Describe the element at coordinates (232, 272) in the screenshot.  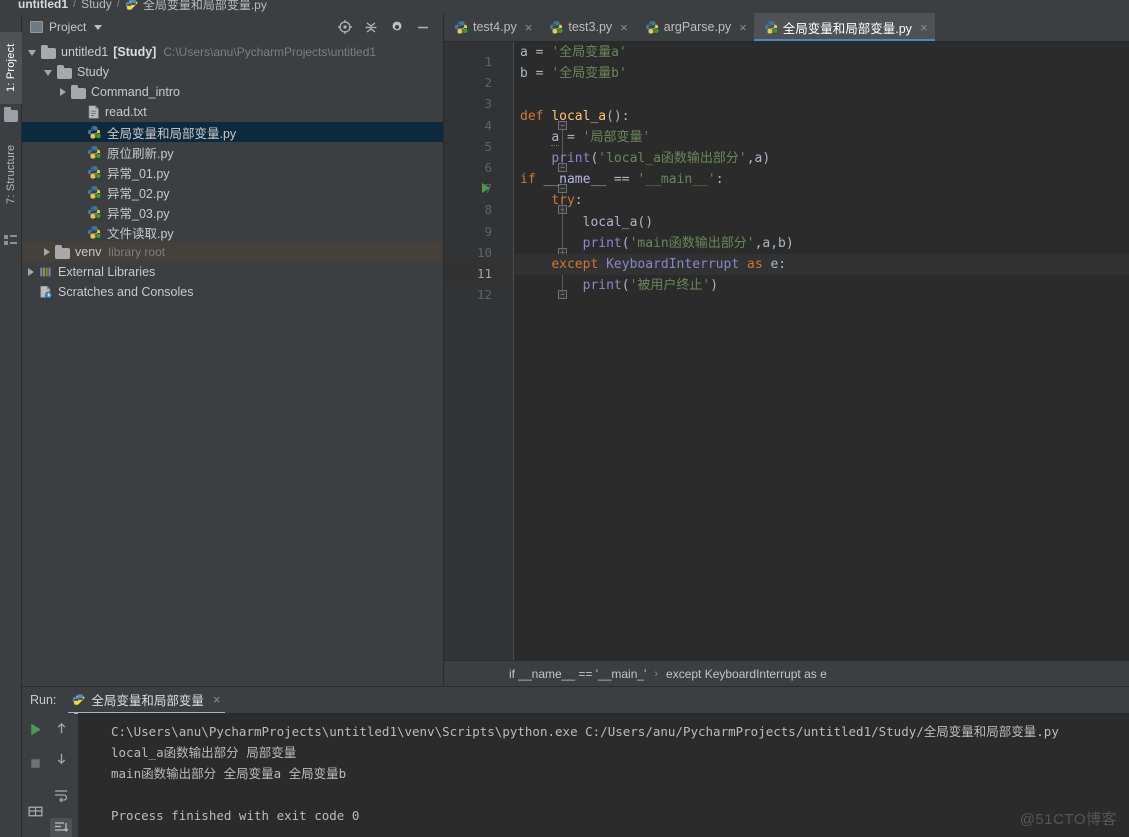
I see `tree-row: External Libraries` at that location.